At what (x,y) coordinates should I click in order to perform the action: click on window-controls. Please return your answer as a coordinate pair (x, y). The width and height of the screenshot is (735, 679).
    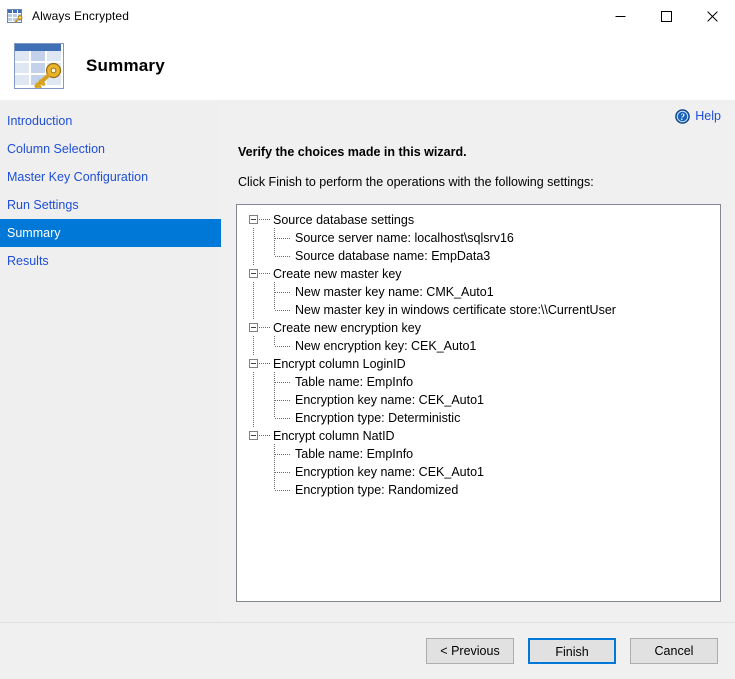
    Looking at the image, I should click on (666, 16).